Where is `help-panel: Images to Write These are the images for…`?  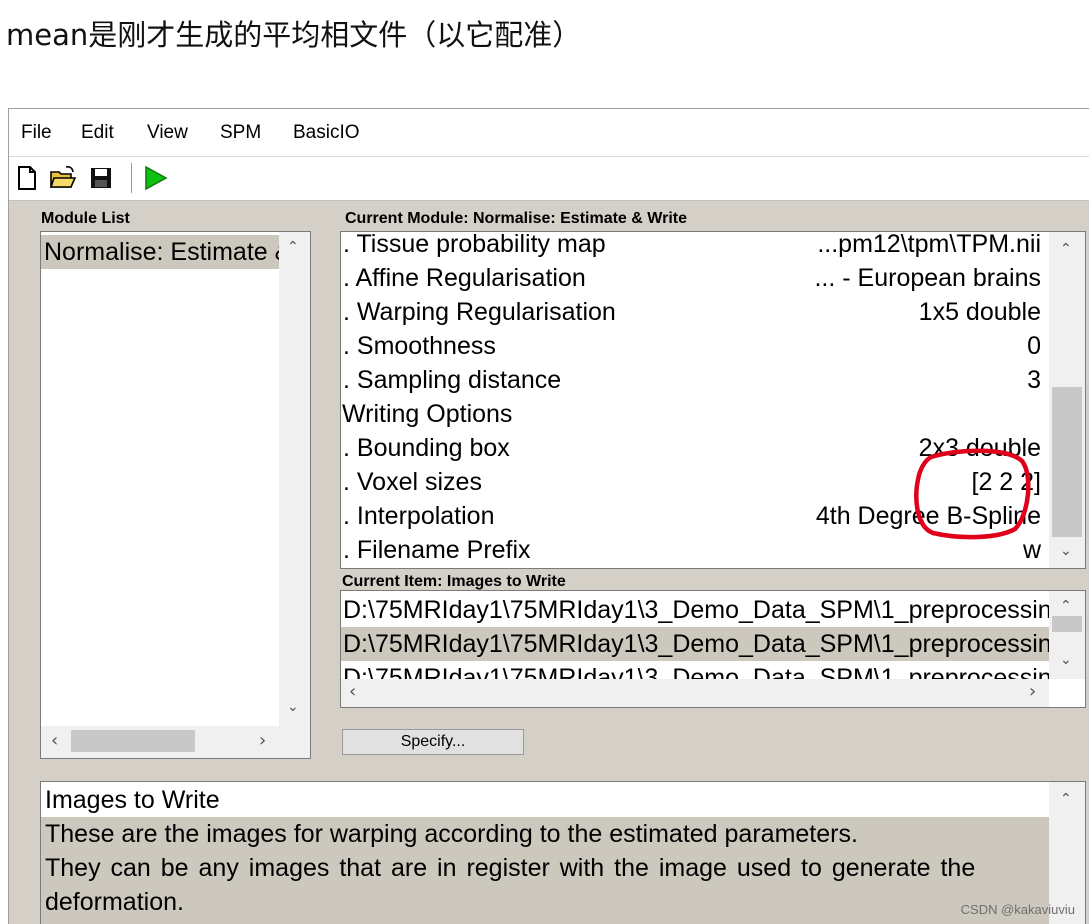 help-panel: Images to Write These are the images for… is located at coordinates (563, 852).